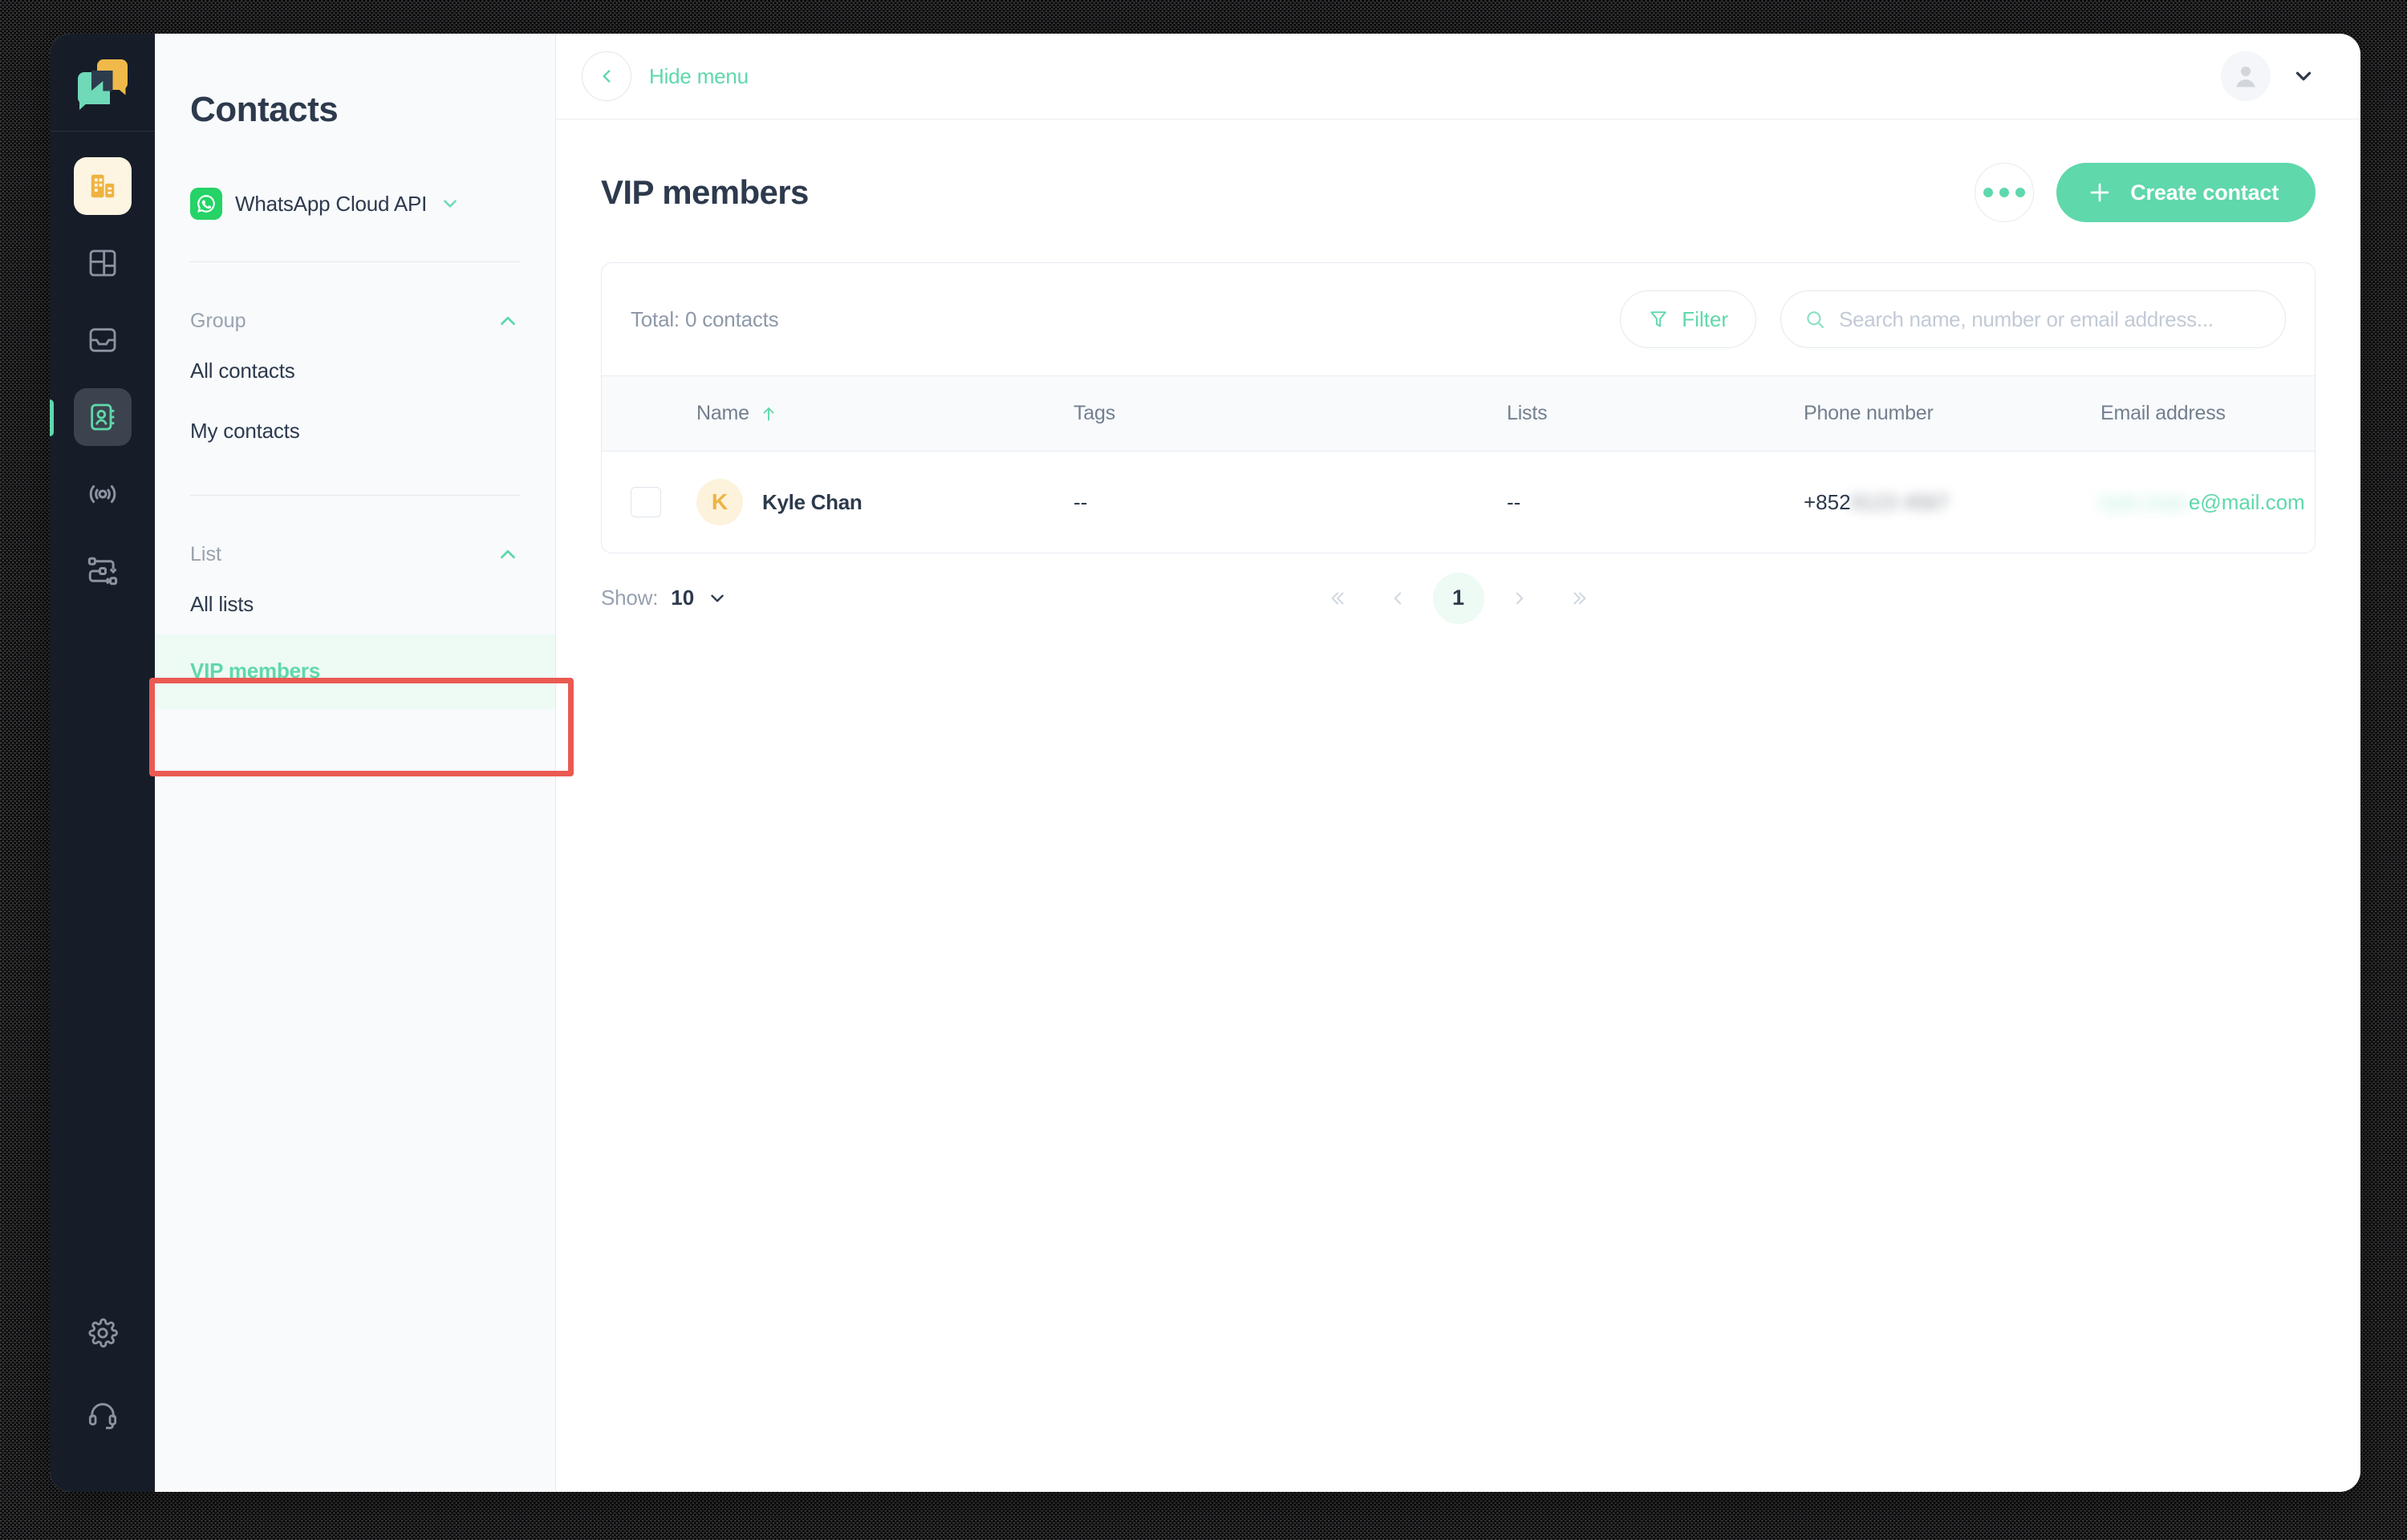  What do you see at coordinates (206, 204) in the screenshot?
I see `whatsapp-icon` at bounding box center [206, 204].